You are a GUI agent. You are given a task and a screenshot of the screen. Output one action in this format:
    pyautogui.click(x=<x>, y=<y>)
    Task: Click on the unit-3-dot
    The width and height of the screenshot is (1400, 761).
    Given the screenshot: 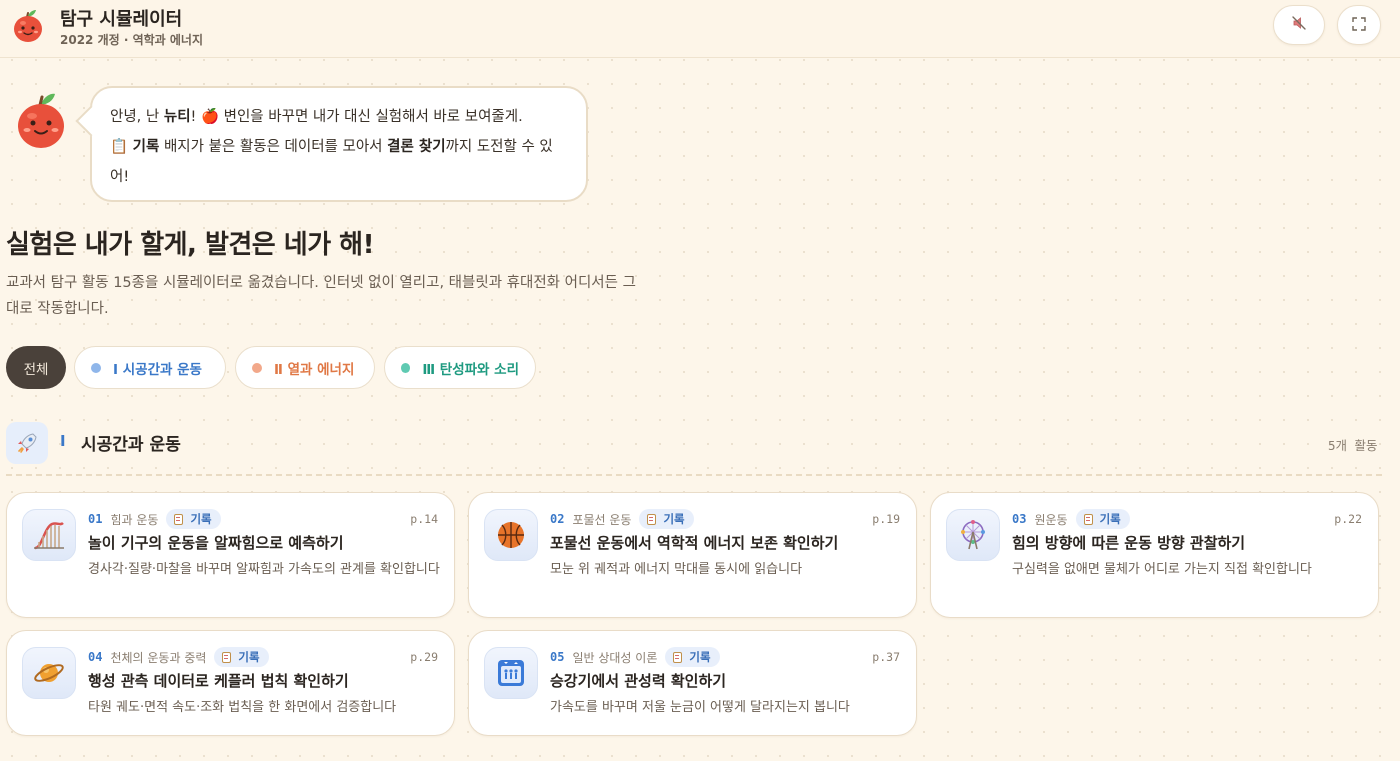 What is the action you would take?
    pyautogui.click(x=406, y=367)
    